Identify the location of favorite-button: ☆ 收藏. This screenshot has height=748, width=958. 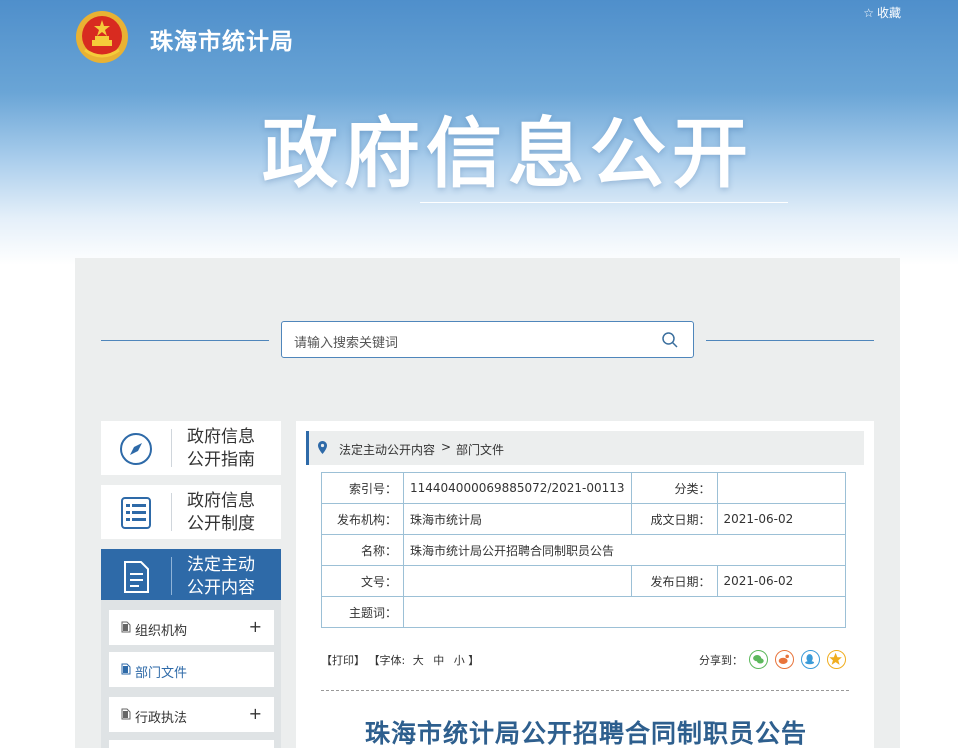
(882, 12).